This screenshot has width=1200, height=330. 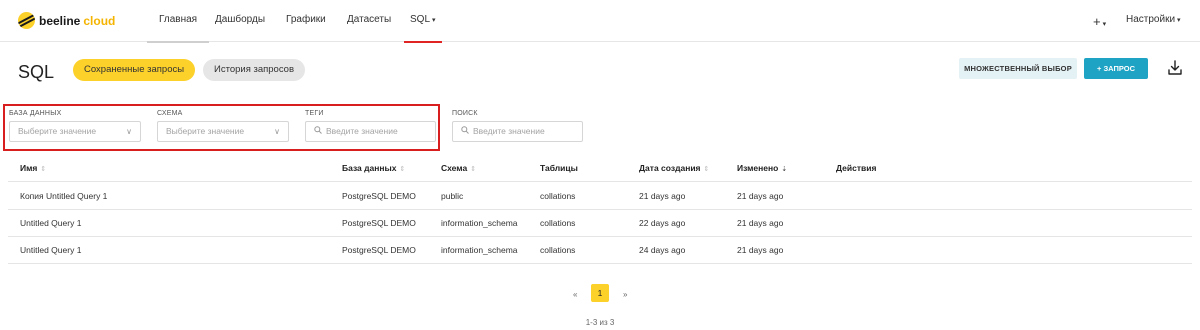 I want to click on column-header-label: Изменено, so click(x=758, y=168).